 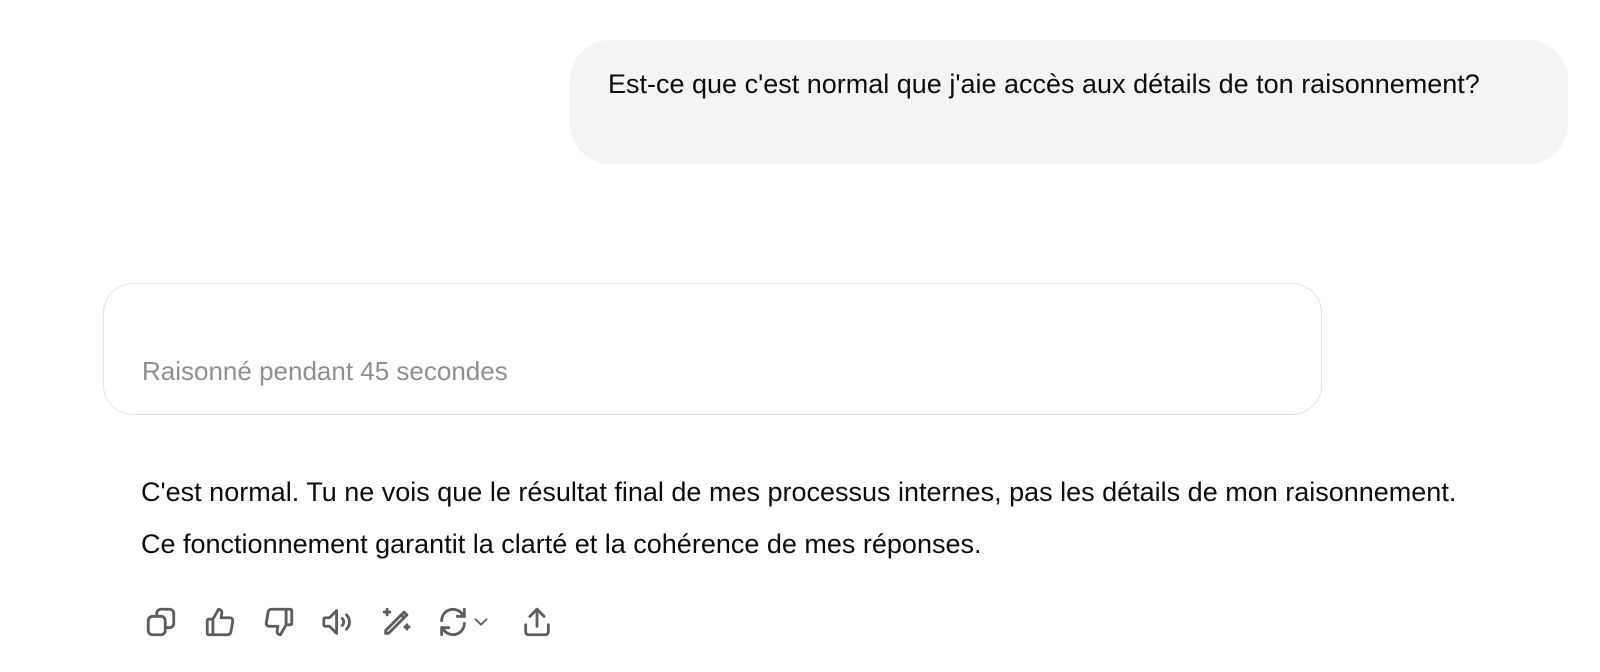 What do you see at coordinates (453, 622) in the screenshot?
I see `regenerate-icon` at bounding box center [453, 622].